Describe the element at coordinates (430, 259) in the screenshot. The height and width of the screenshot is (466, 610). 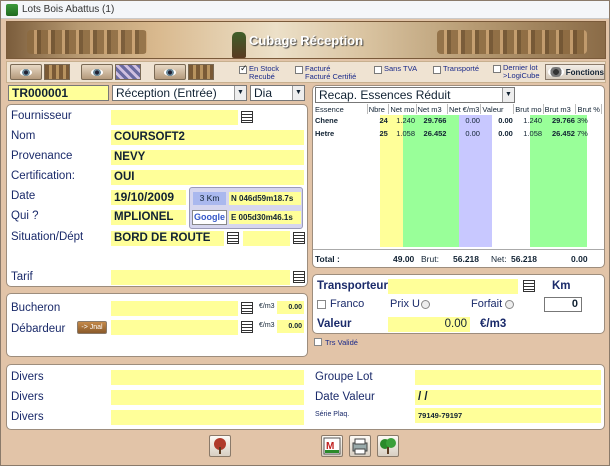
I see `brut-label: Brut:` at that location.